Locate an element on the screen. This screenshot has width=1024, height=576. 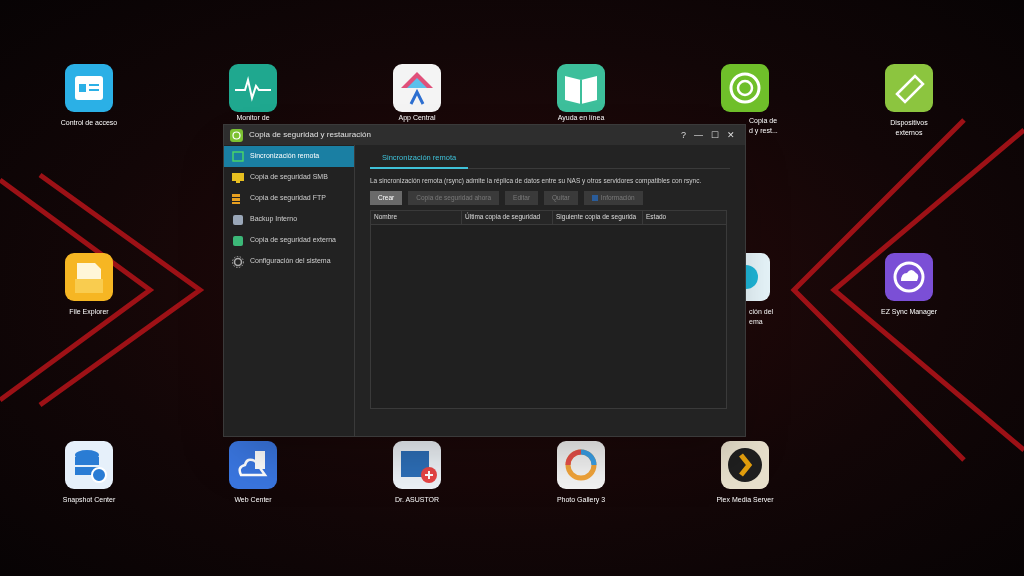
smb-icon is located at coordinates (238, 177).